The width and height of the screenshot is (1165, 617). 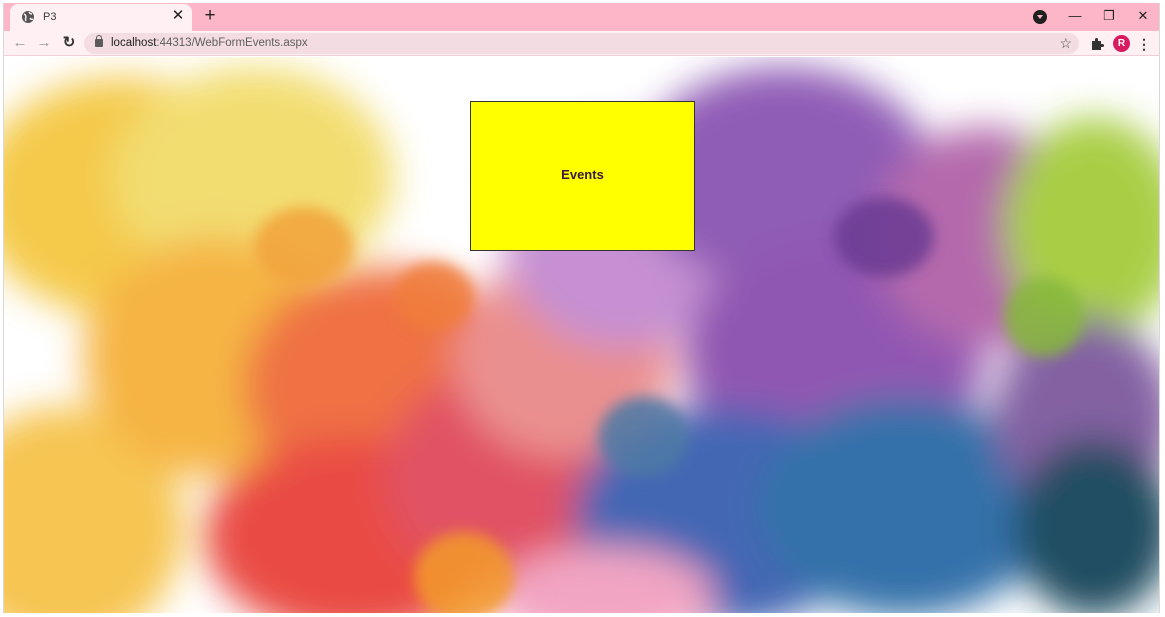 I want to click on star-icon: ☆, so click(x=1065, y=43).